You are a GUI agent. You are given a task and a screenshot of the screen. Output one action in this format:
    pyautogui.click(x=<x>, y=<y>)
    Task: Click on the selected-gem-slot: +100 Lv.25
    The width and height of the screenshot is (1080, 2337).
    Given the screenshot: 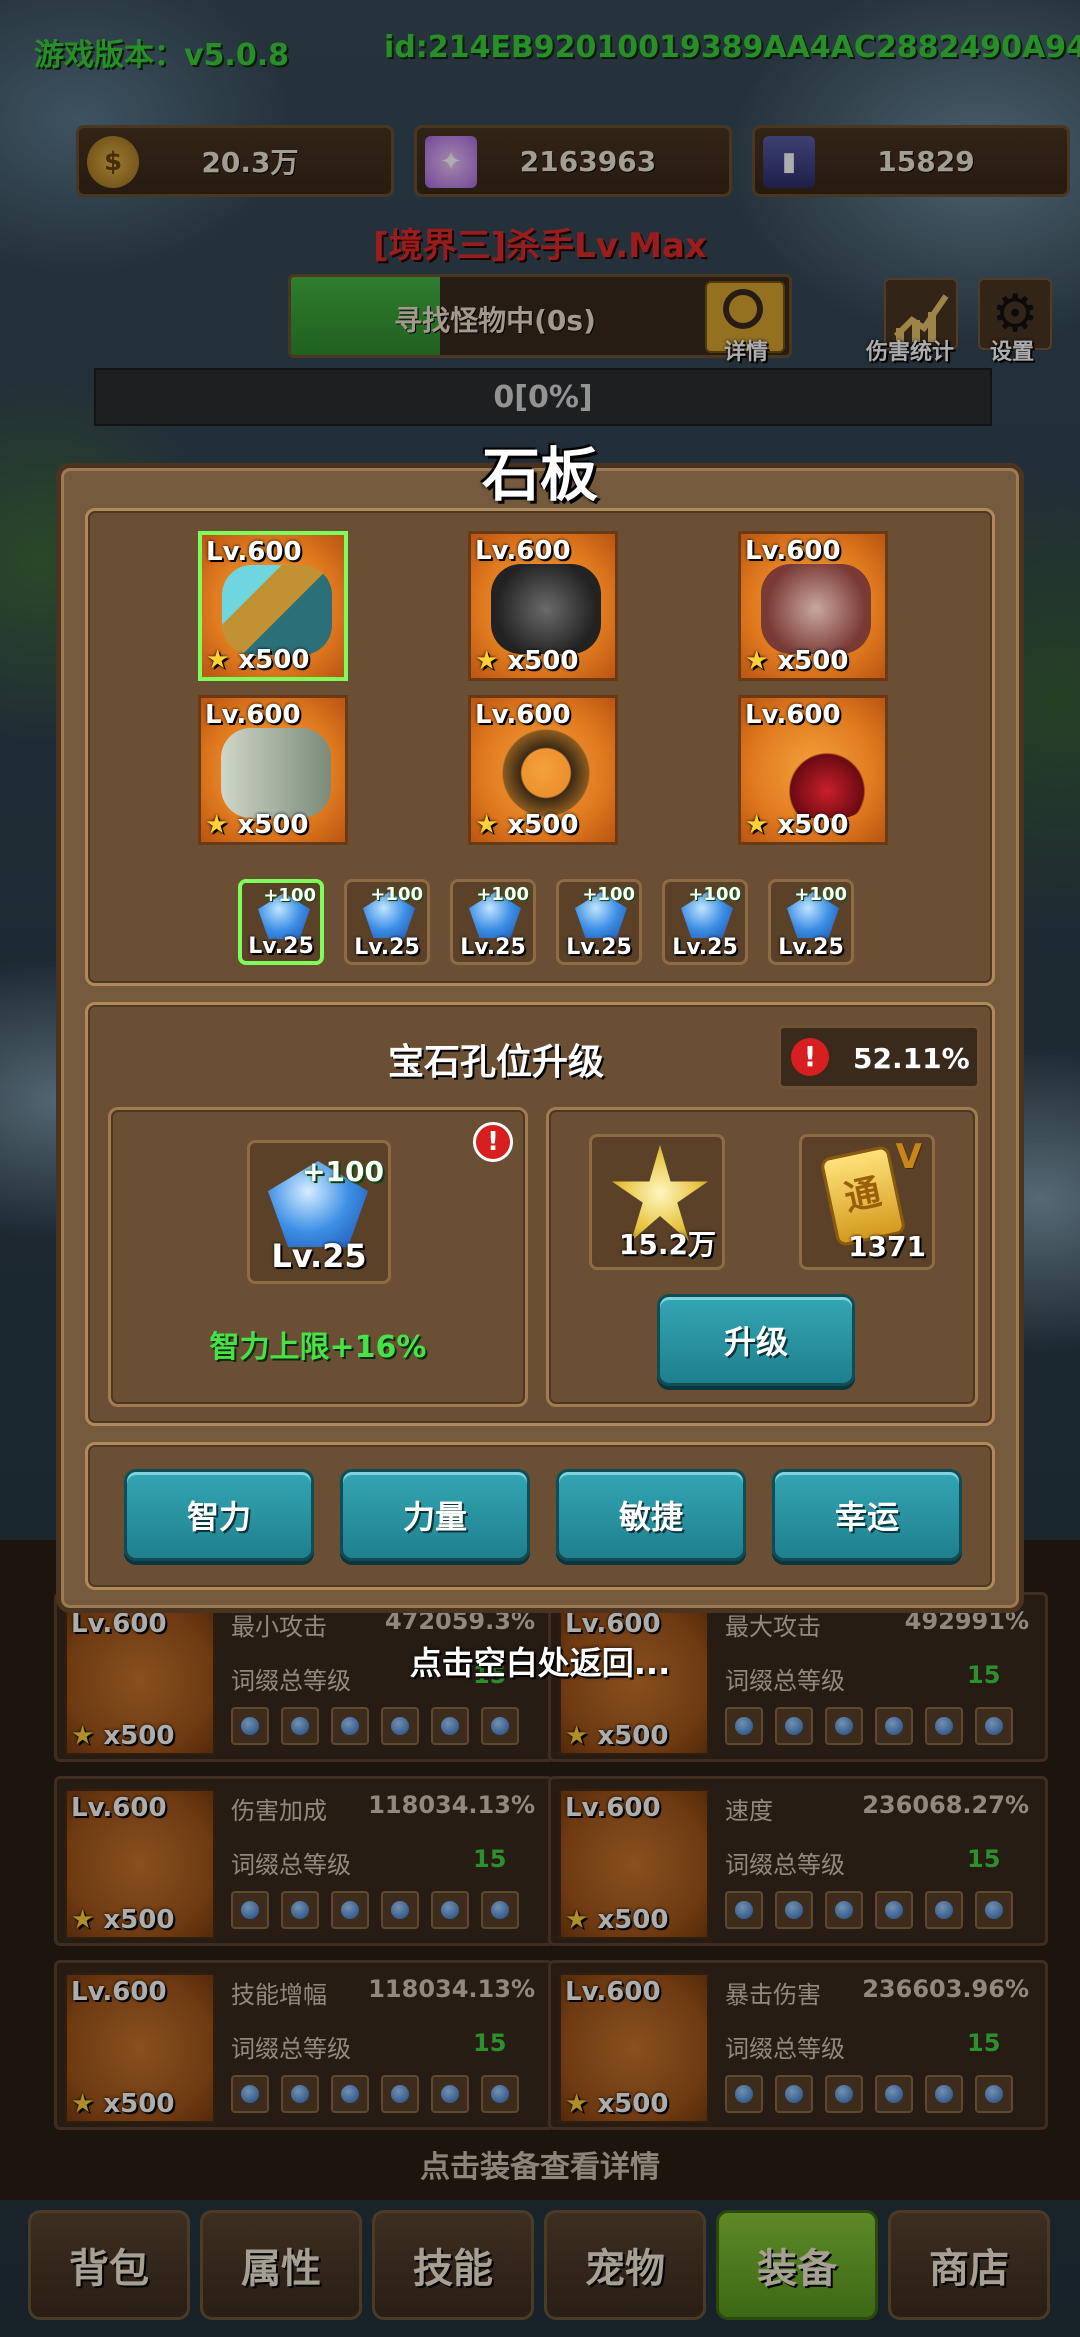 What is the action you would take?
    pyautogui.click(x=319, y=1212)
    